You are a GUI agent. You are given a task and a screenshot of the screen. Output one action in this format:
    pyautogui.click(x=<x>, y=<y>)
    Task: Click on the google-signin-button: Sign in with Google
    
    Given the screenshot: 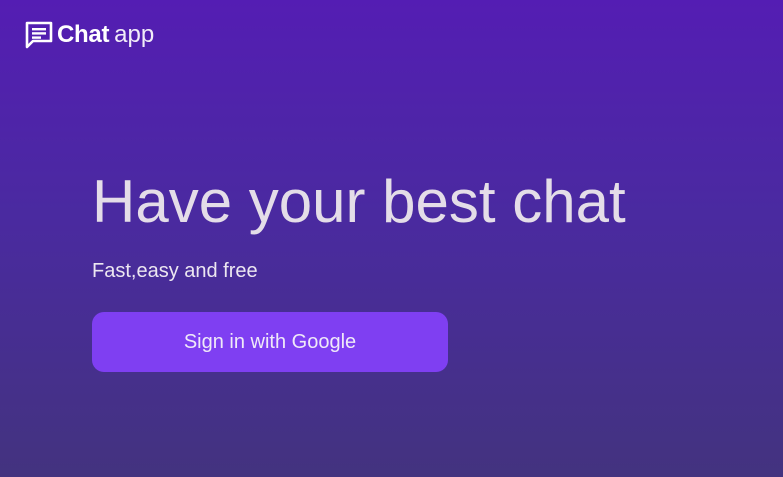 What is the action you would take?
    pyautogui.click(x=270, y=342)
    